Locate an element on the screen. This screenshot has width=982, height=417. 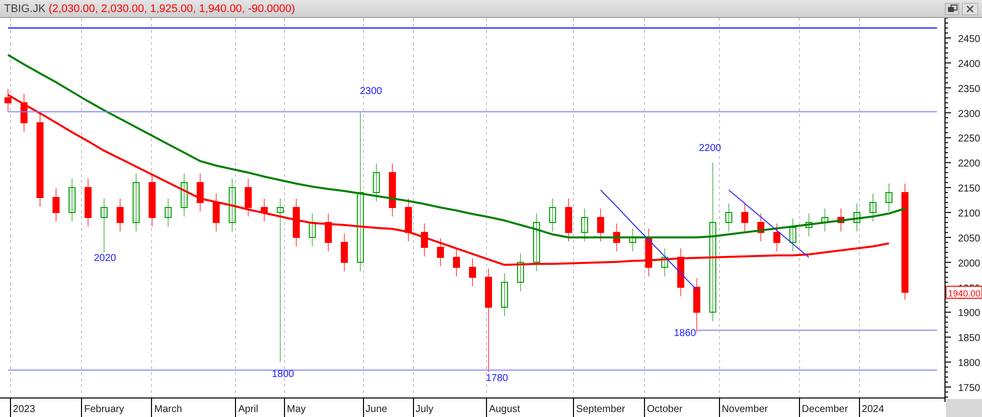
price-axis-label: 2400 is located at coordinates (969, 64).